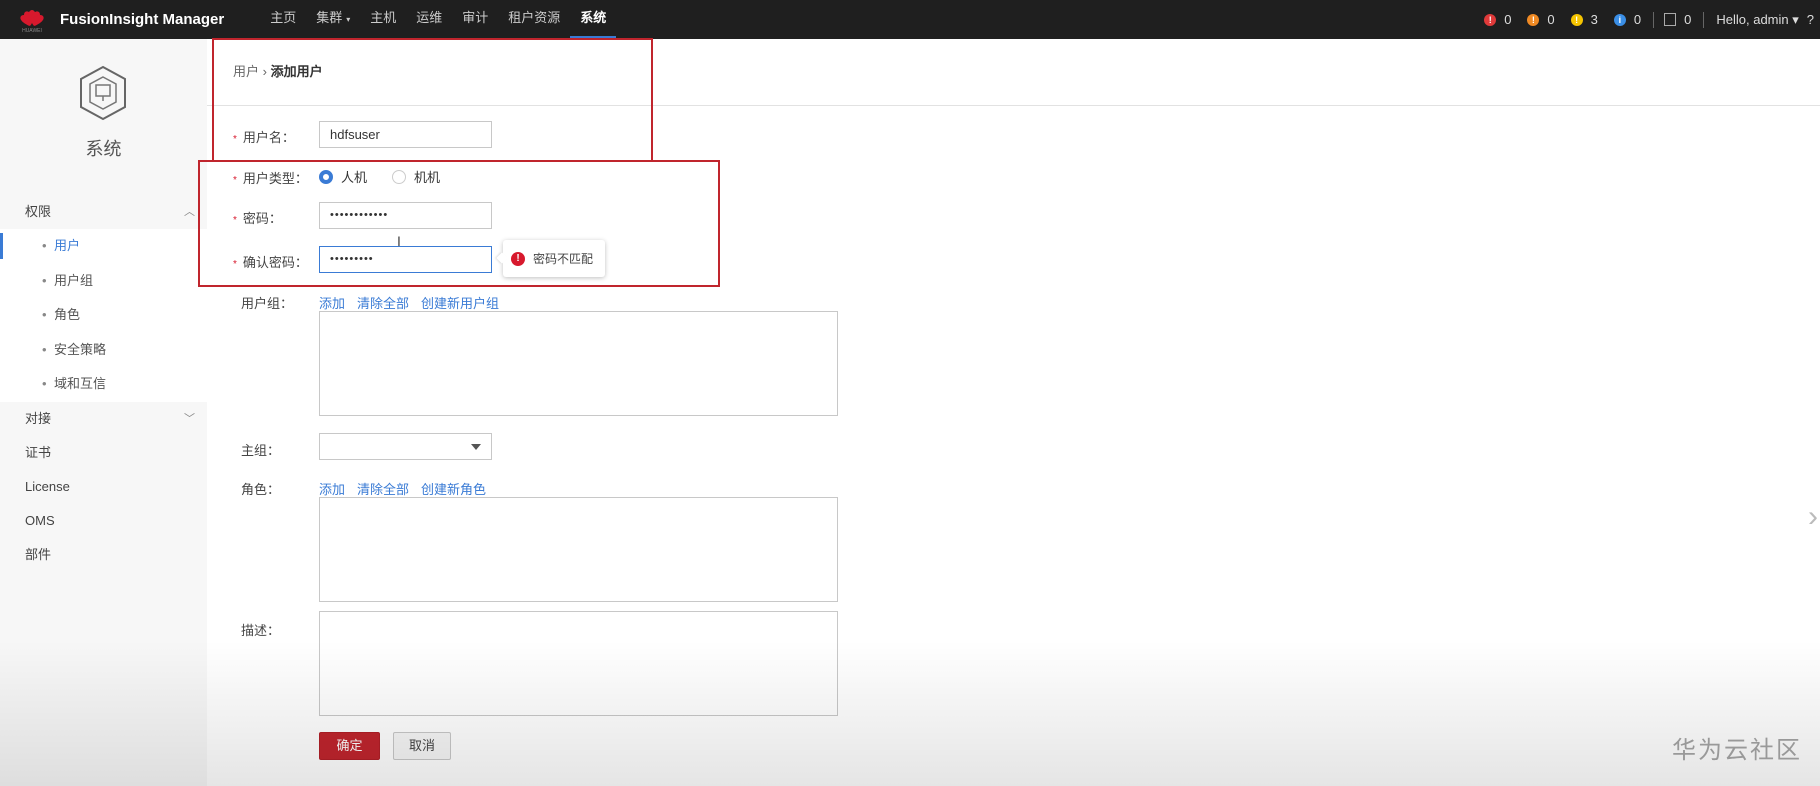  Describe the element at coordinates (103, 453) in the screenshot. I see `sidebar-group-certificate: 证书` at that location.